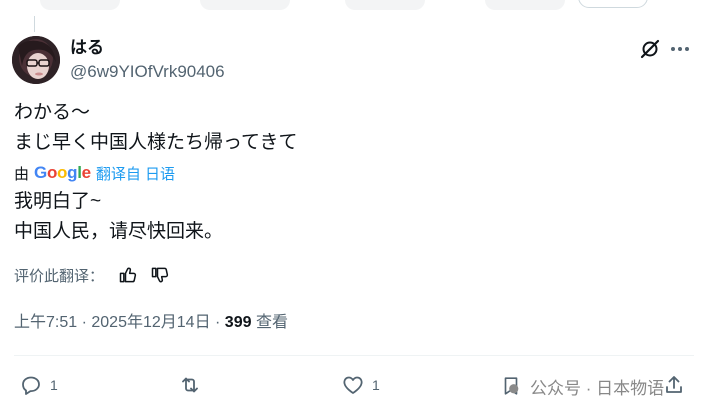 Image resolution: width=709 pixels, height=416 pixels. What do you see at coordinates (597, 388) in the screenshot?
I see `watermark-text: 公众号 · 日本物语` at bounding box center [597, 388].